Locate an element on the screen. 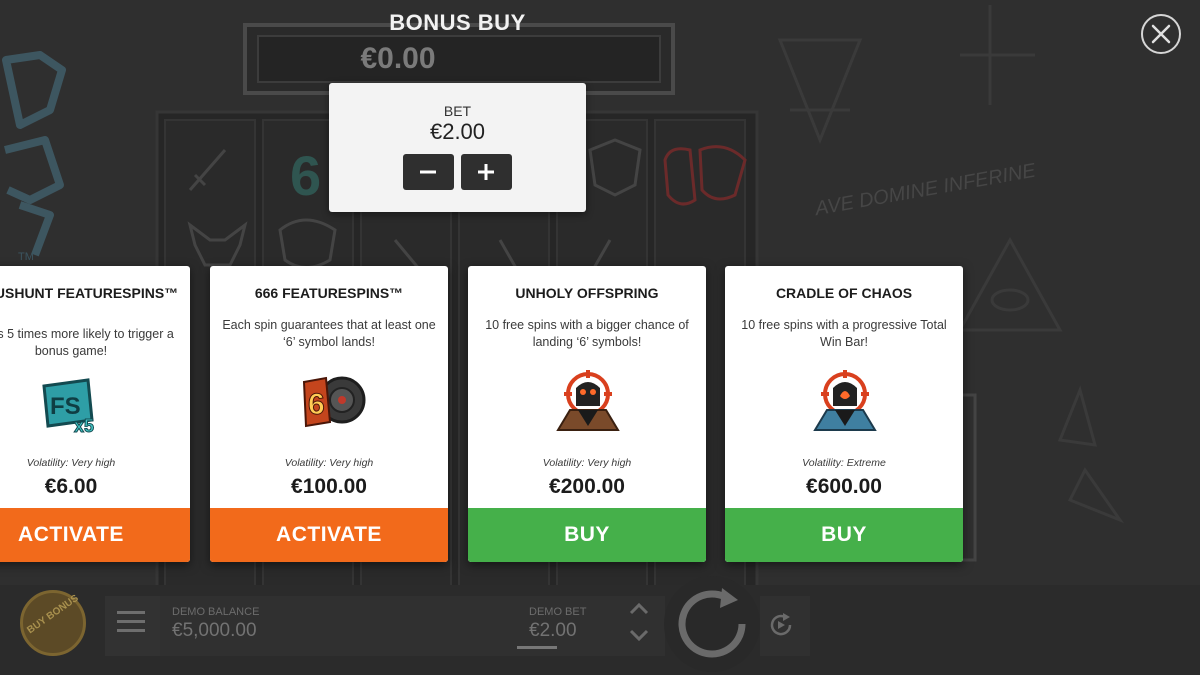 Image resolution: width=1200 pixels, height=675 pixels. plus-icon is located at coordinates (486, 172).